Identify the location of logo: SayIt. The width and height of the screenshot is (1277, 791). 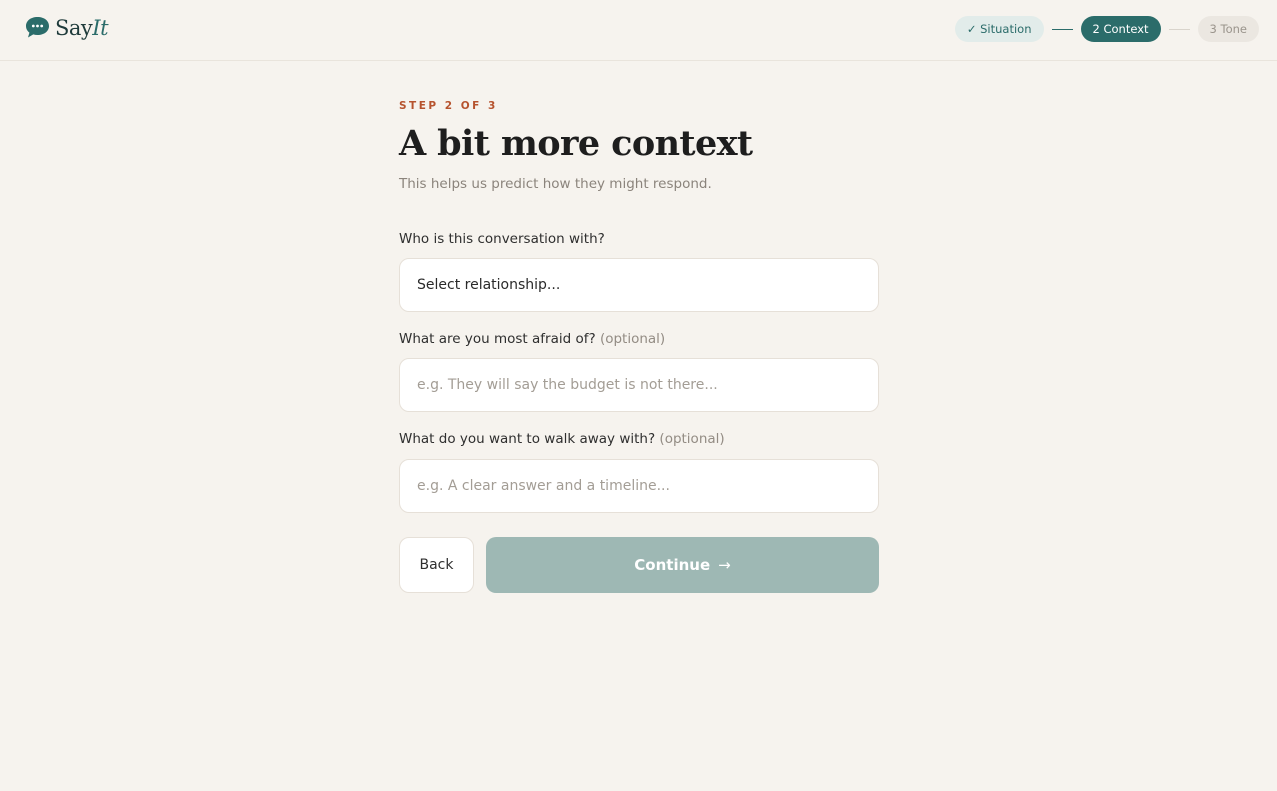
(66, 27).